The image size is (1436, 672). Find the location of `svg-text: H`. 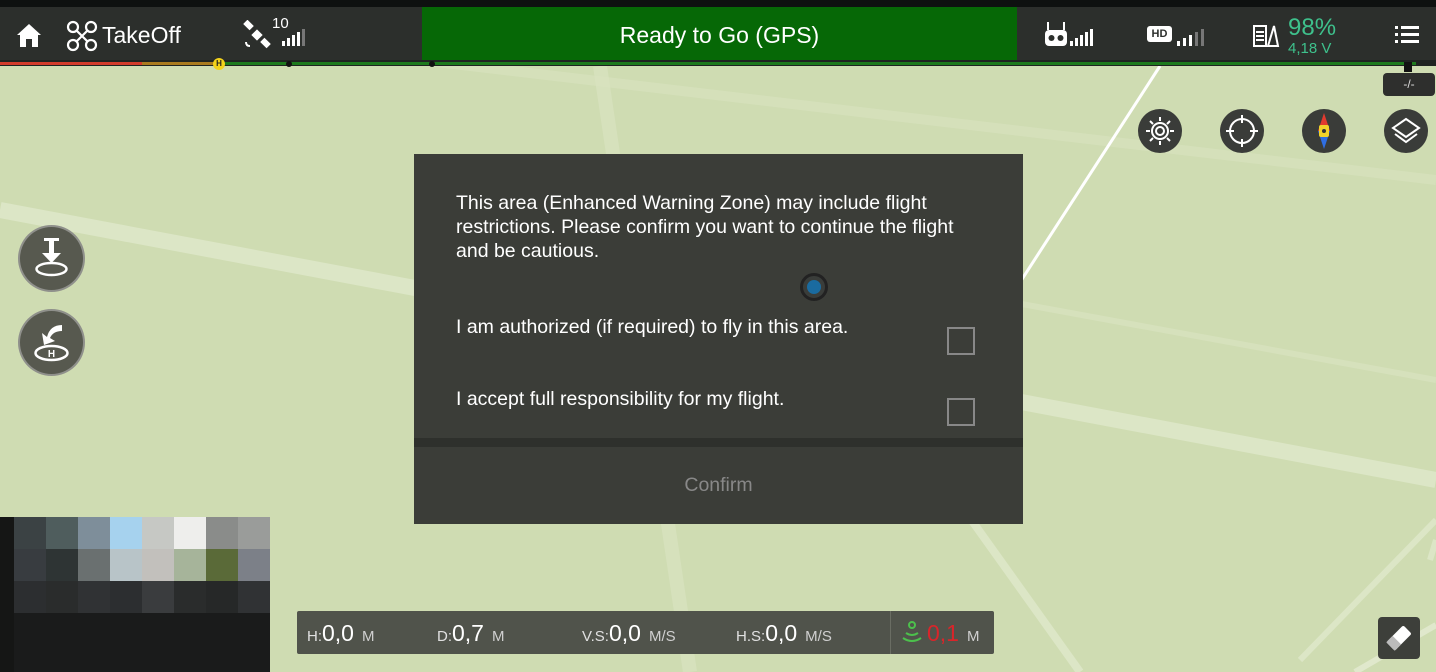

svg-text: H is located at coordinates (51, 354).